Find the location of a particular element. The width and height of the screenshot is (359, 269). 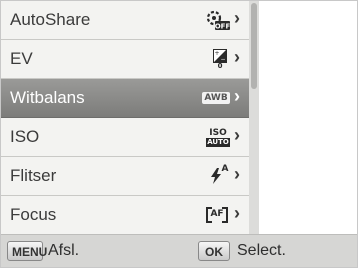

menu-item-witbalans: Witbalans AWB › is located at coordinates (125, 98).